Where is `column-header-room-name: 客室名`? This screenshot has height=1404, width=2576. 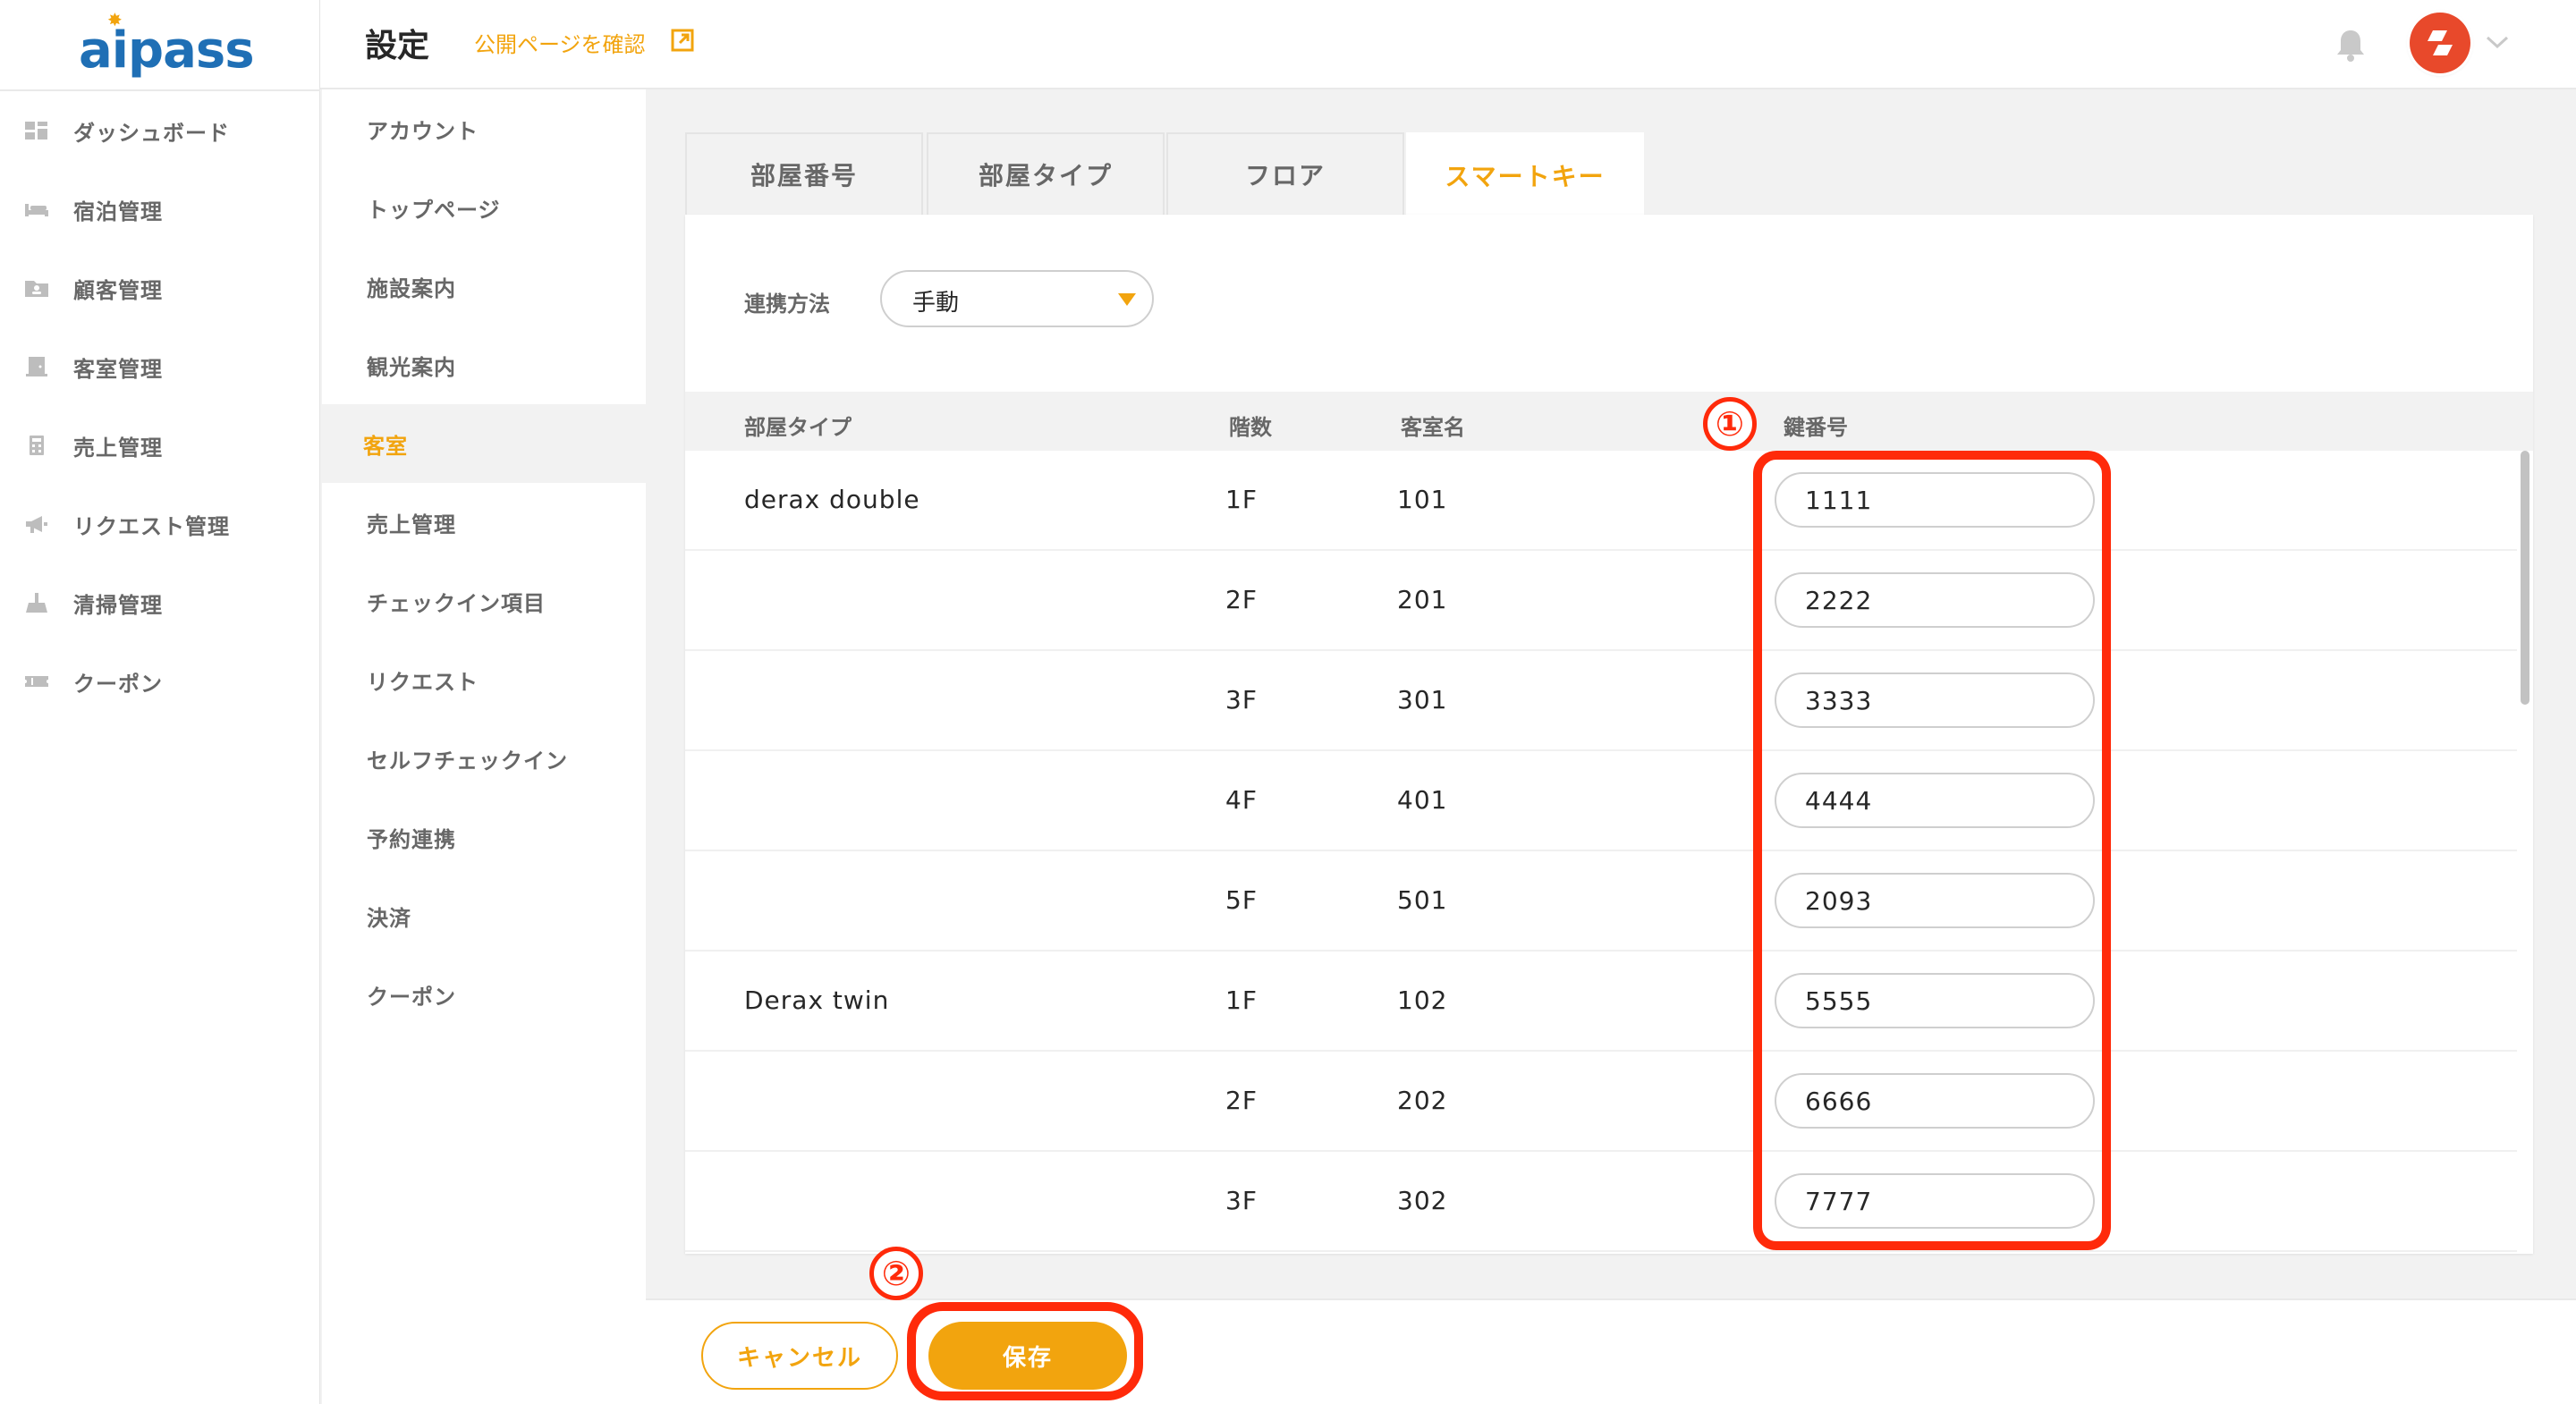
column-header-room-name: 客室名 is located at coordinates (1433, 428).